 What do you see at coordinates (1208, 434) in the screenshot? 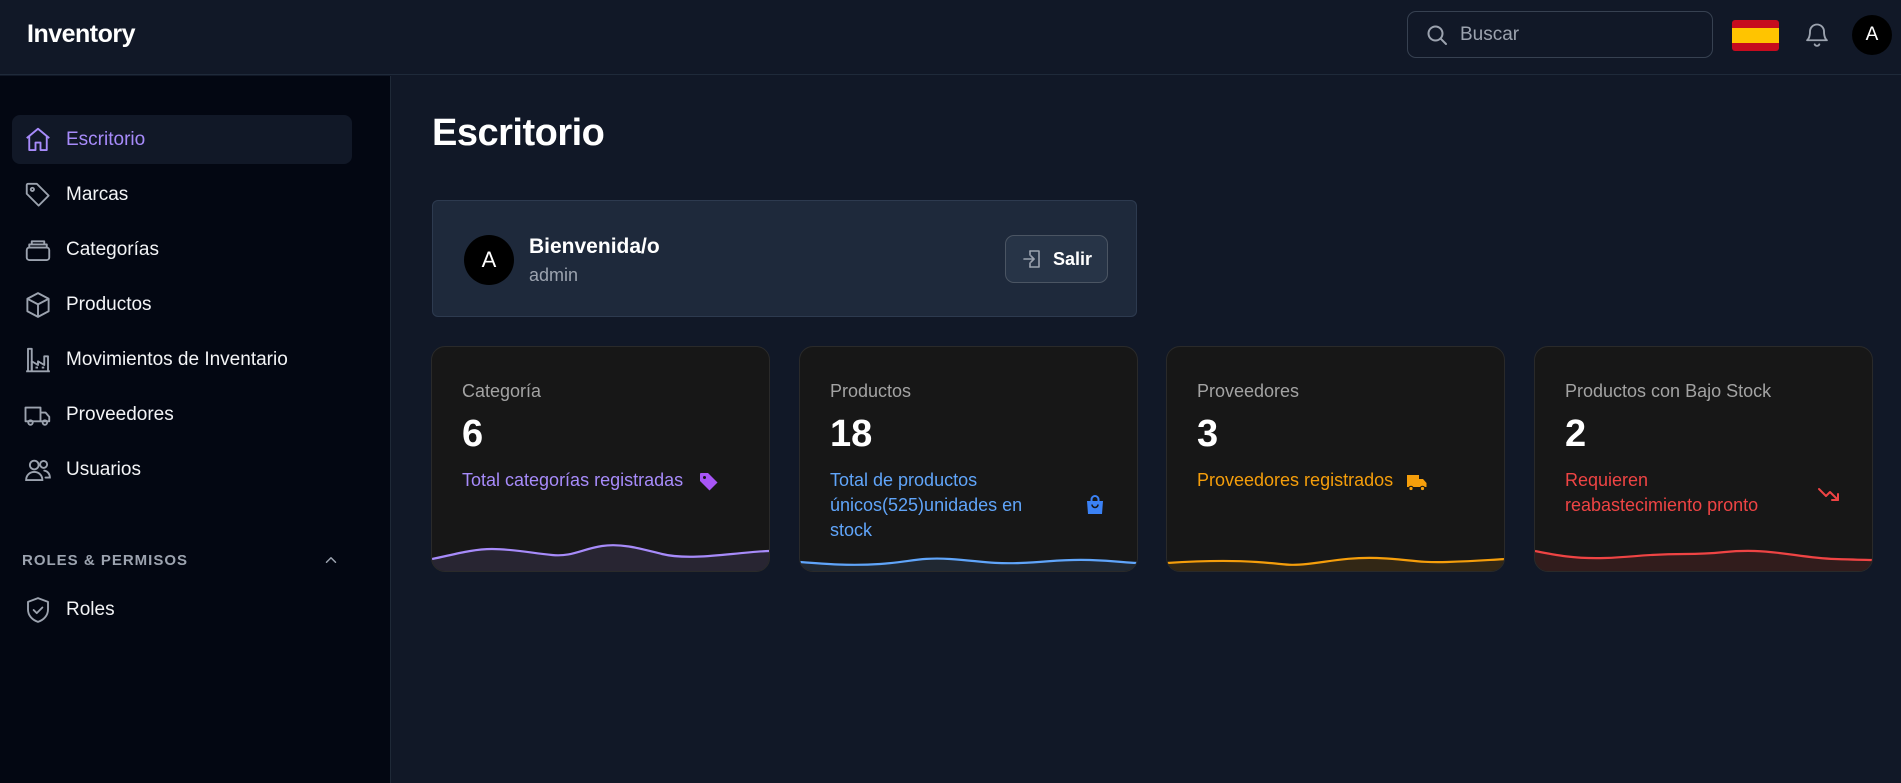
I see `stat-value: 3` at bounding box center [1208, 434].